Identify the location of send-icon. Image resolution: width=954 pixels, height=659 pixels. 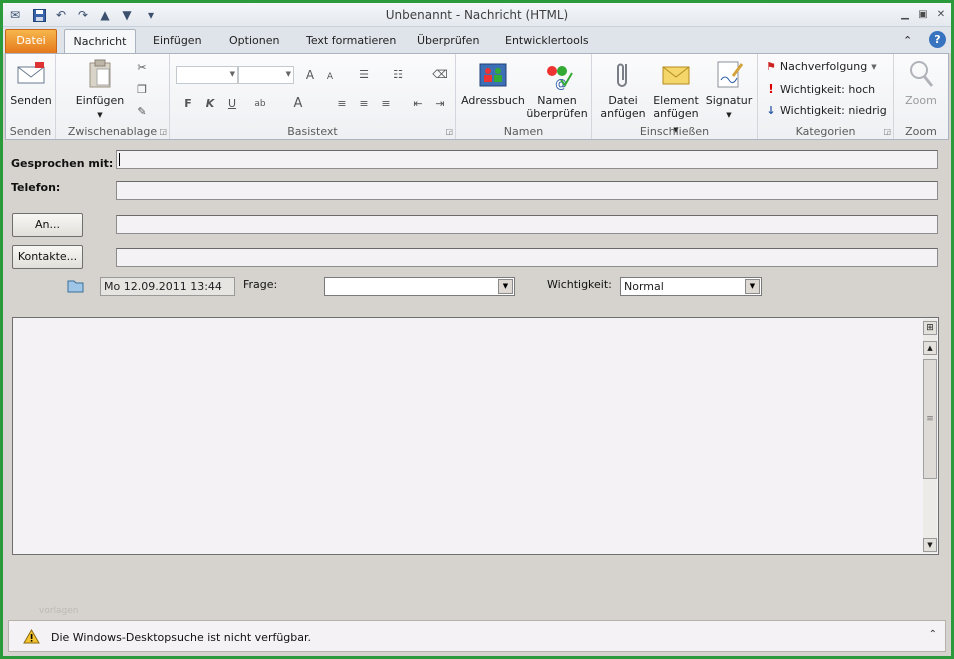
(31, 74).